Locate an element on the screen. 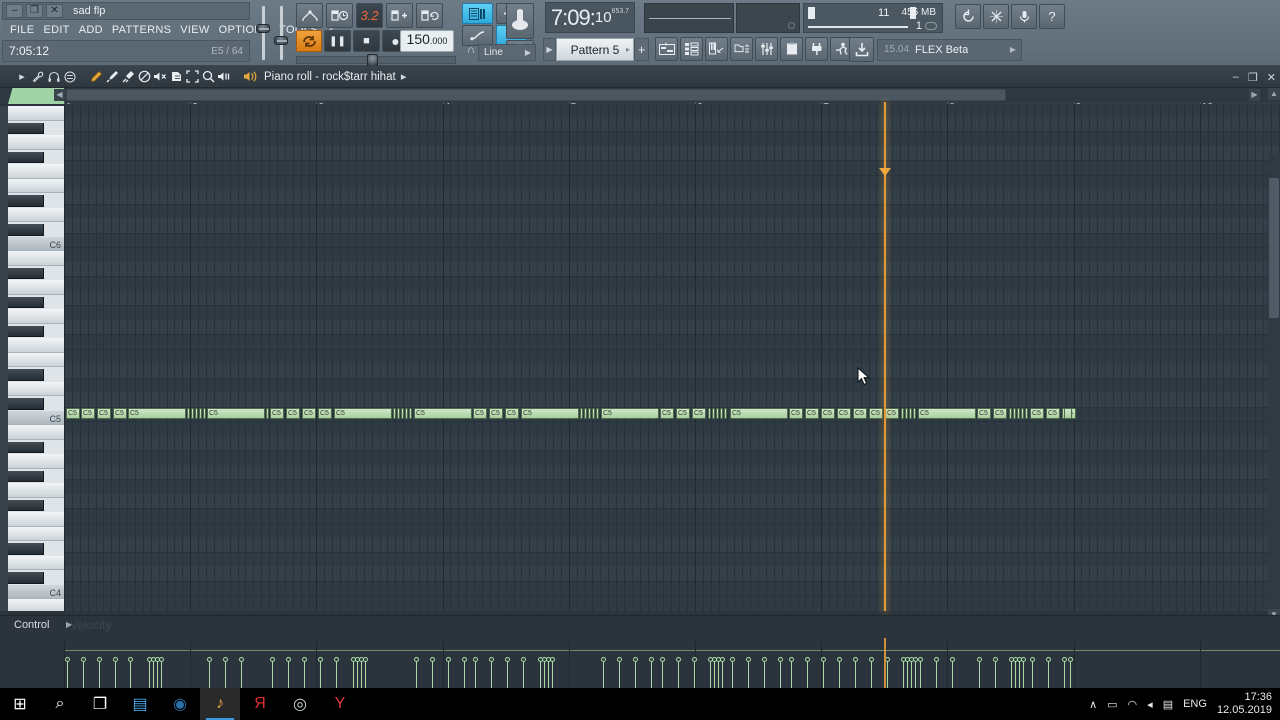 The image size is (1280, 720). hint-bar: 15.04 FLEX Beta ▶ is located at coordinates (949, 49).